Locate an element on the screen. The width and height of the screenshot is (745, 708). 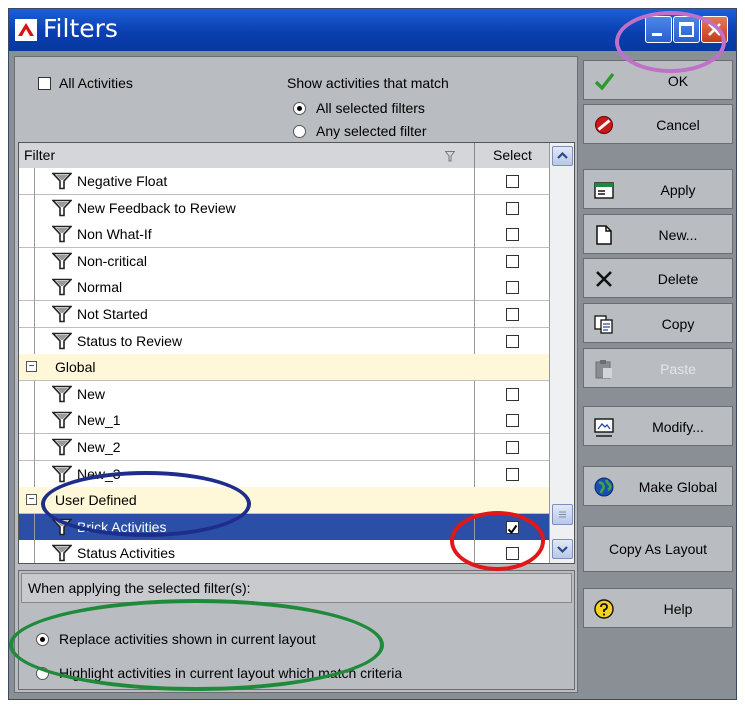
copy-icon is located at coordinates (603, 324).